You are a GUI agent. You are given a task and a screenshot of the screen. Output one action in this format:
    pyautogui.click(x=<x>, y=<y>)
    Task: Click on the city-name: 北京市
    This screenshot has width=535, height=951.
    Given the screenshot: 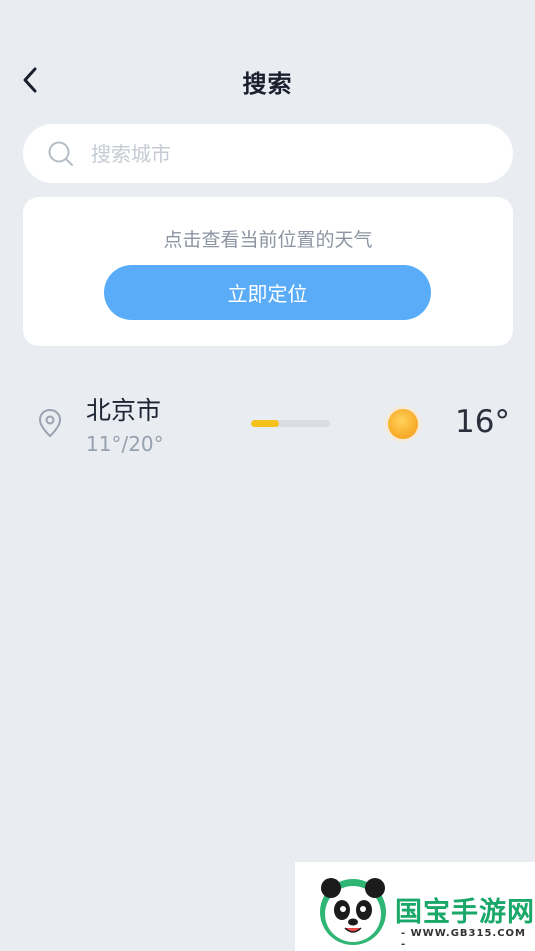 What is the action you would take?
    pyautogui.click(x=124, y=410)
    